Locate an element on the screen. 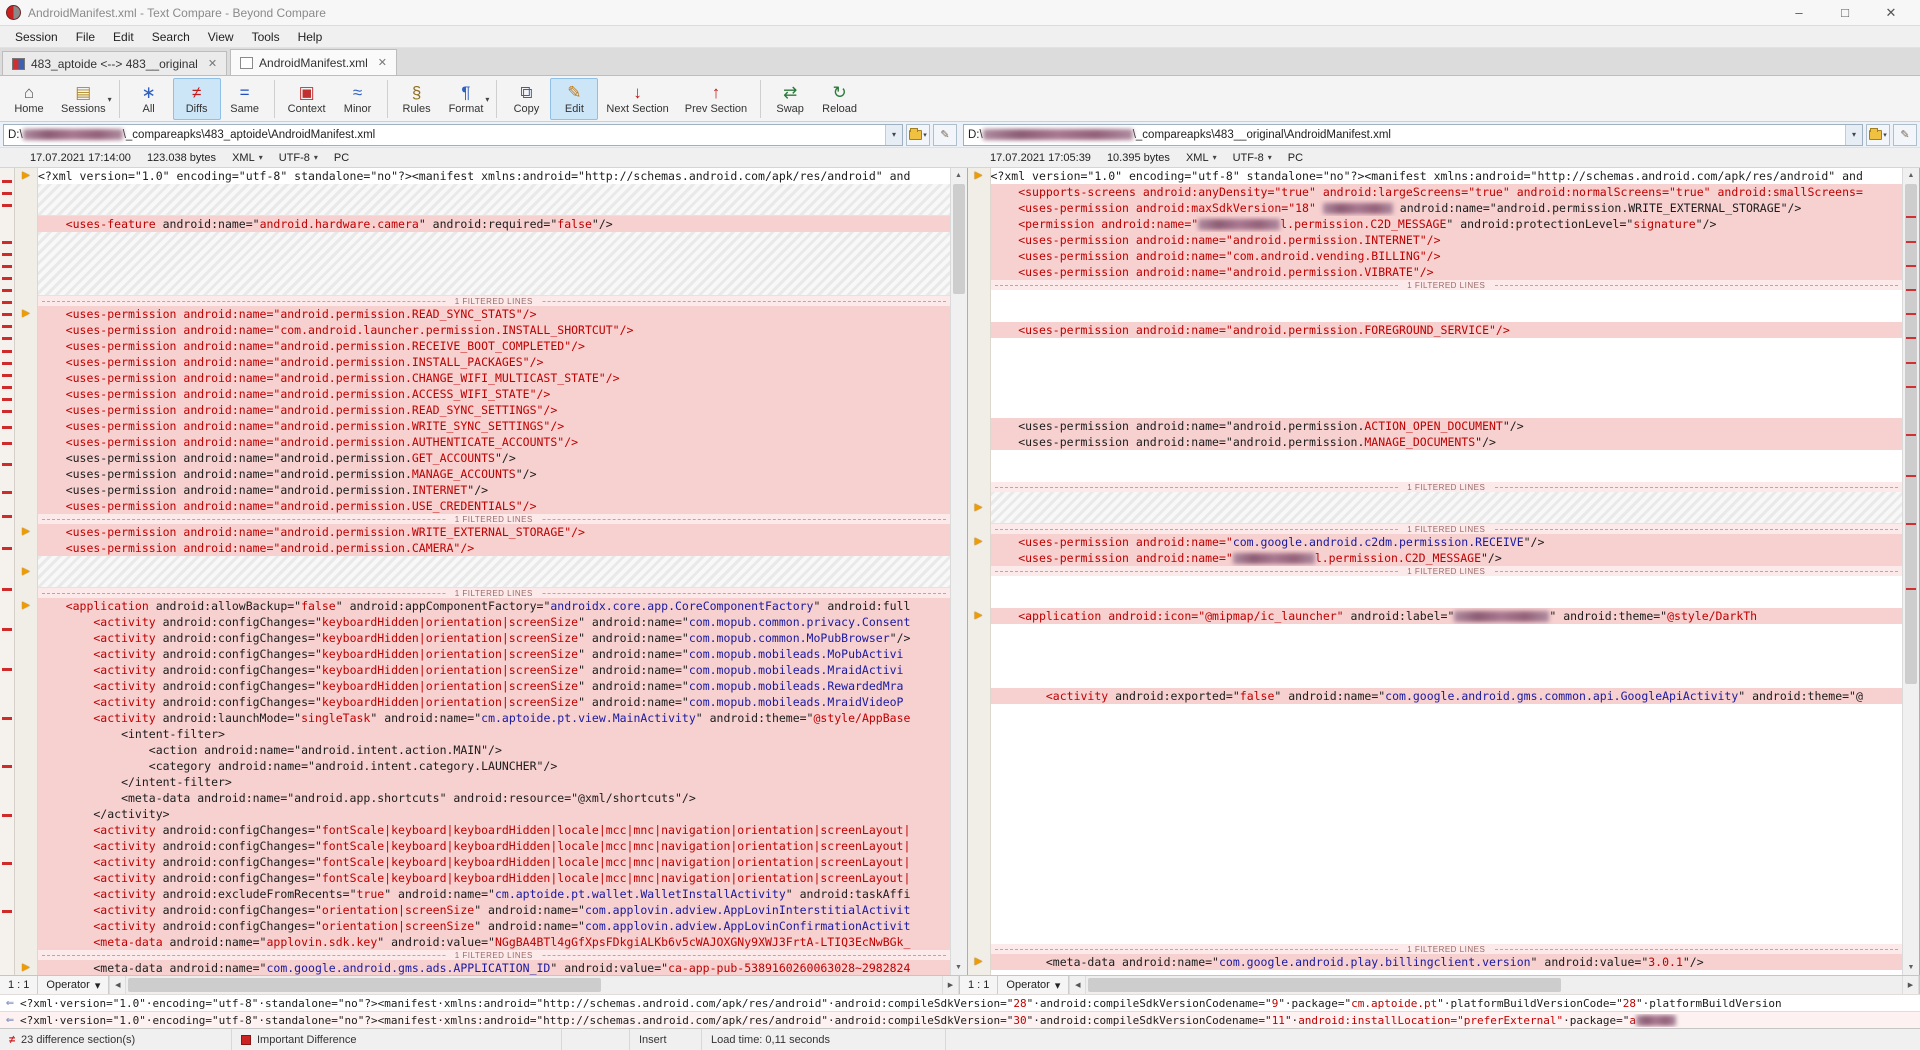 The height and width of the screenshot is (1050, 1920). right-mode-select: Operator ▾ is located at coordinates (1034, 985).